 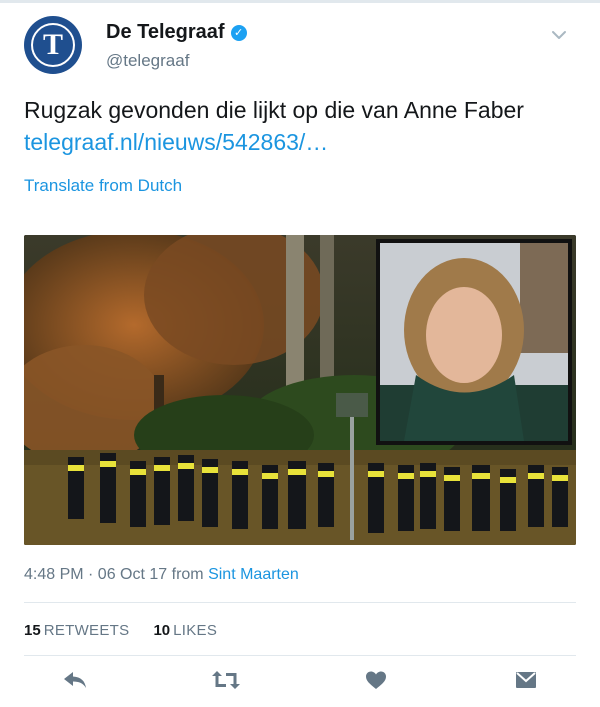 I want to click on tweet-location-link: Sint Maarten, so click(x=253, y=574).